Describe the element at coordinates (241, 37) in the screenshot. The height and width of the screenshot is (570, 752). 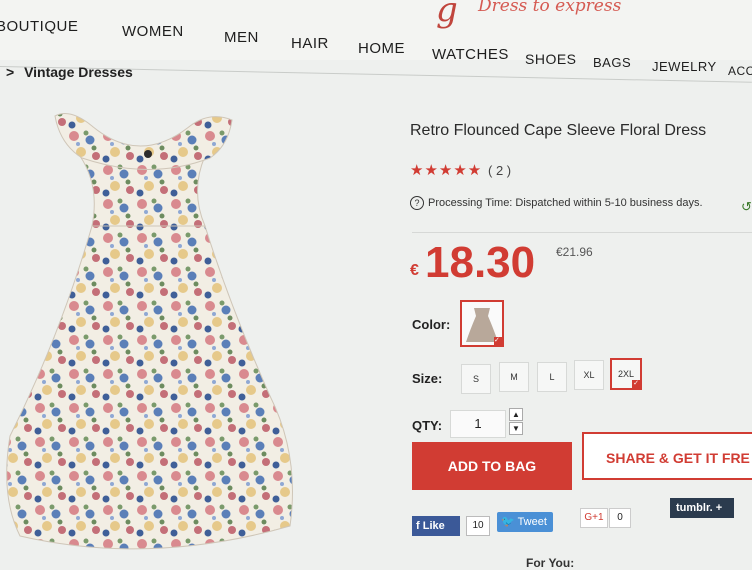
I see `nav-item-men: MEN` at that location.